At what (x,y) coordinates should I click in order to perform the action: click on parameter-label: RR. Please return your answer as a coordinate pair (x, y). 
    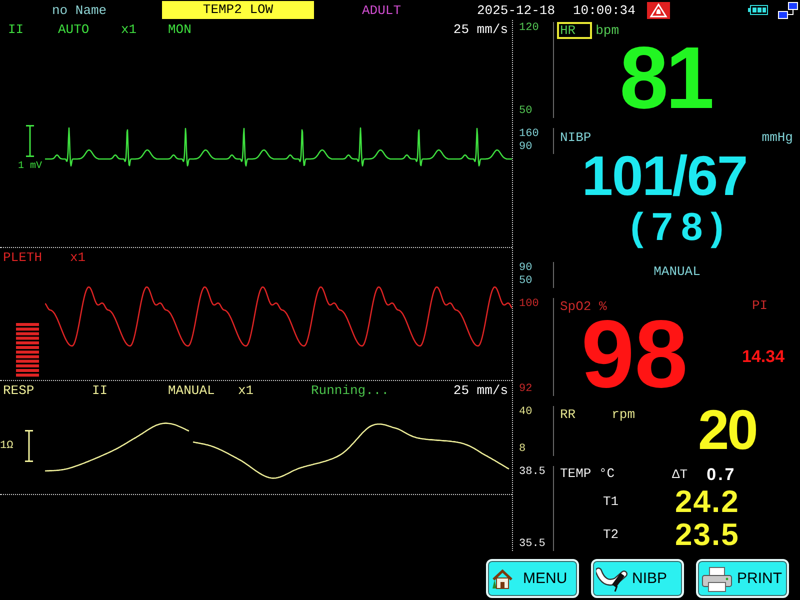
    Looking at the image, I should click on (568, 414).